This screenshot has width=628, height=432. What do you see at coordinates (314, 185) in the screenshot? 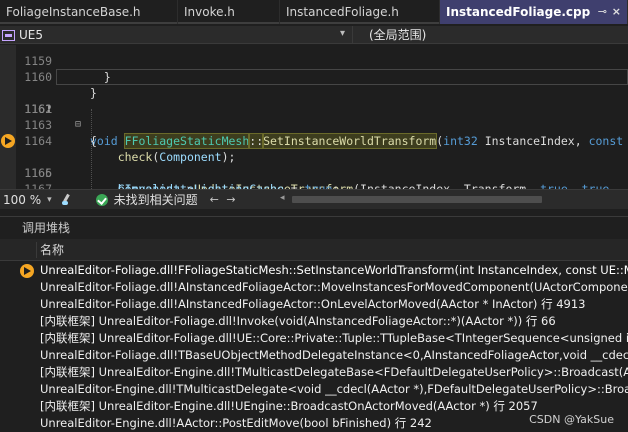
I see `code-line: 1168` at bounding box center [314, 185].